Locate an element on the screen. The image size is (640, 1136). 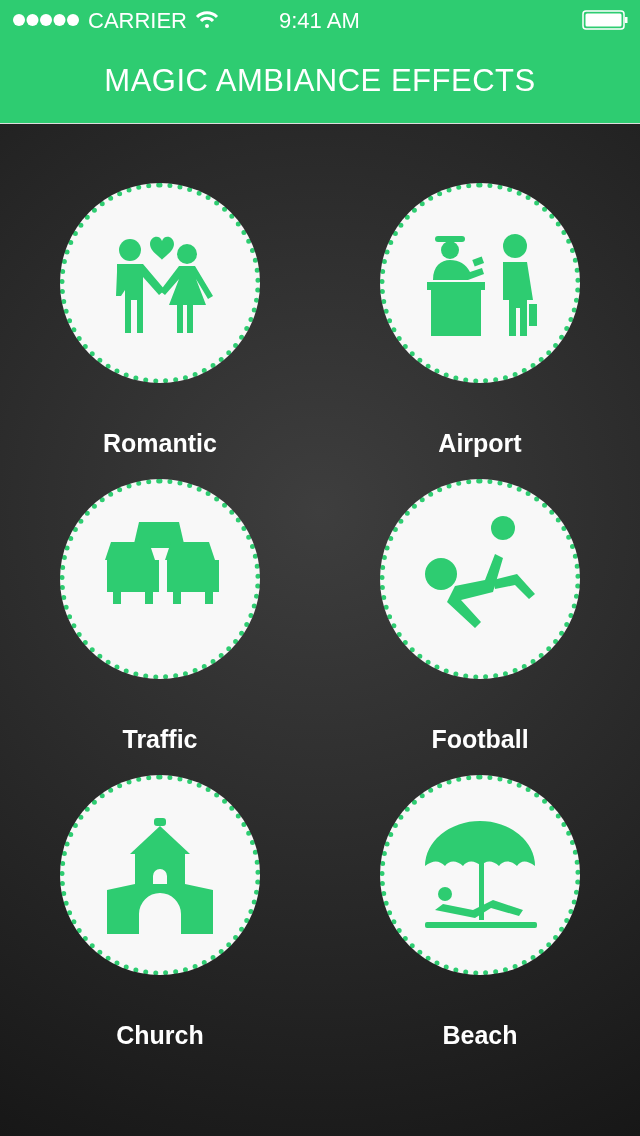
effect-label: Romantic is located at coordinates (160, 443).